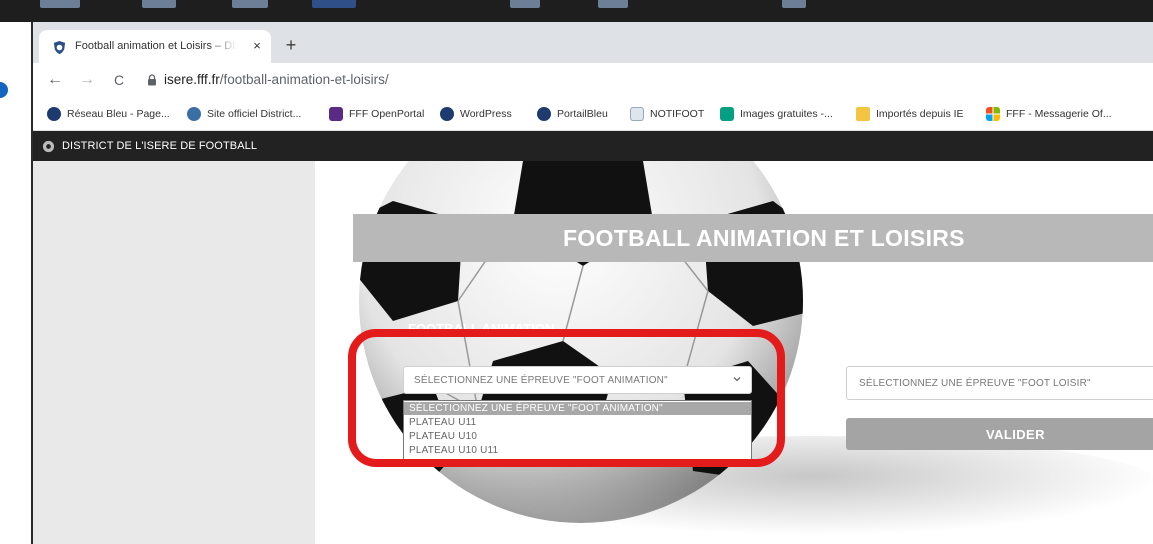  I want to click on new-tab-button: +, so click(291, 45).